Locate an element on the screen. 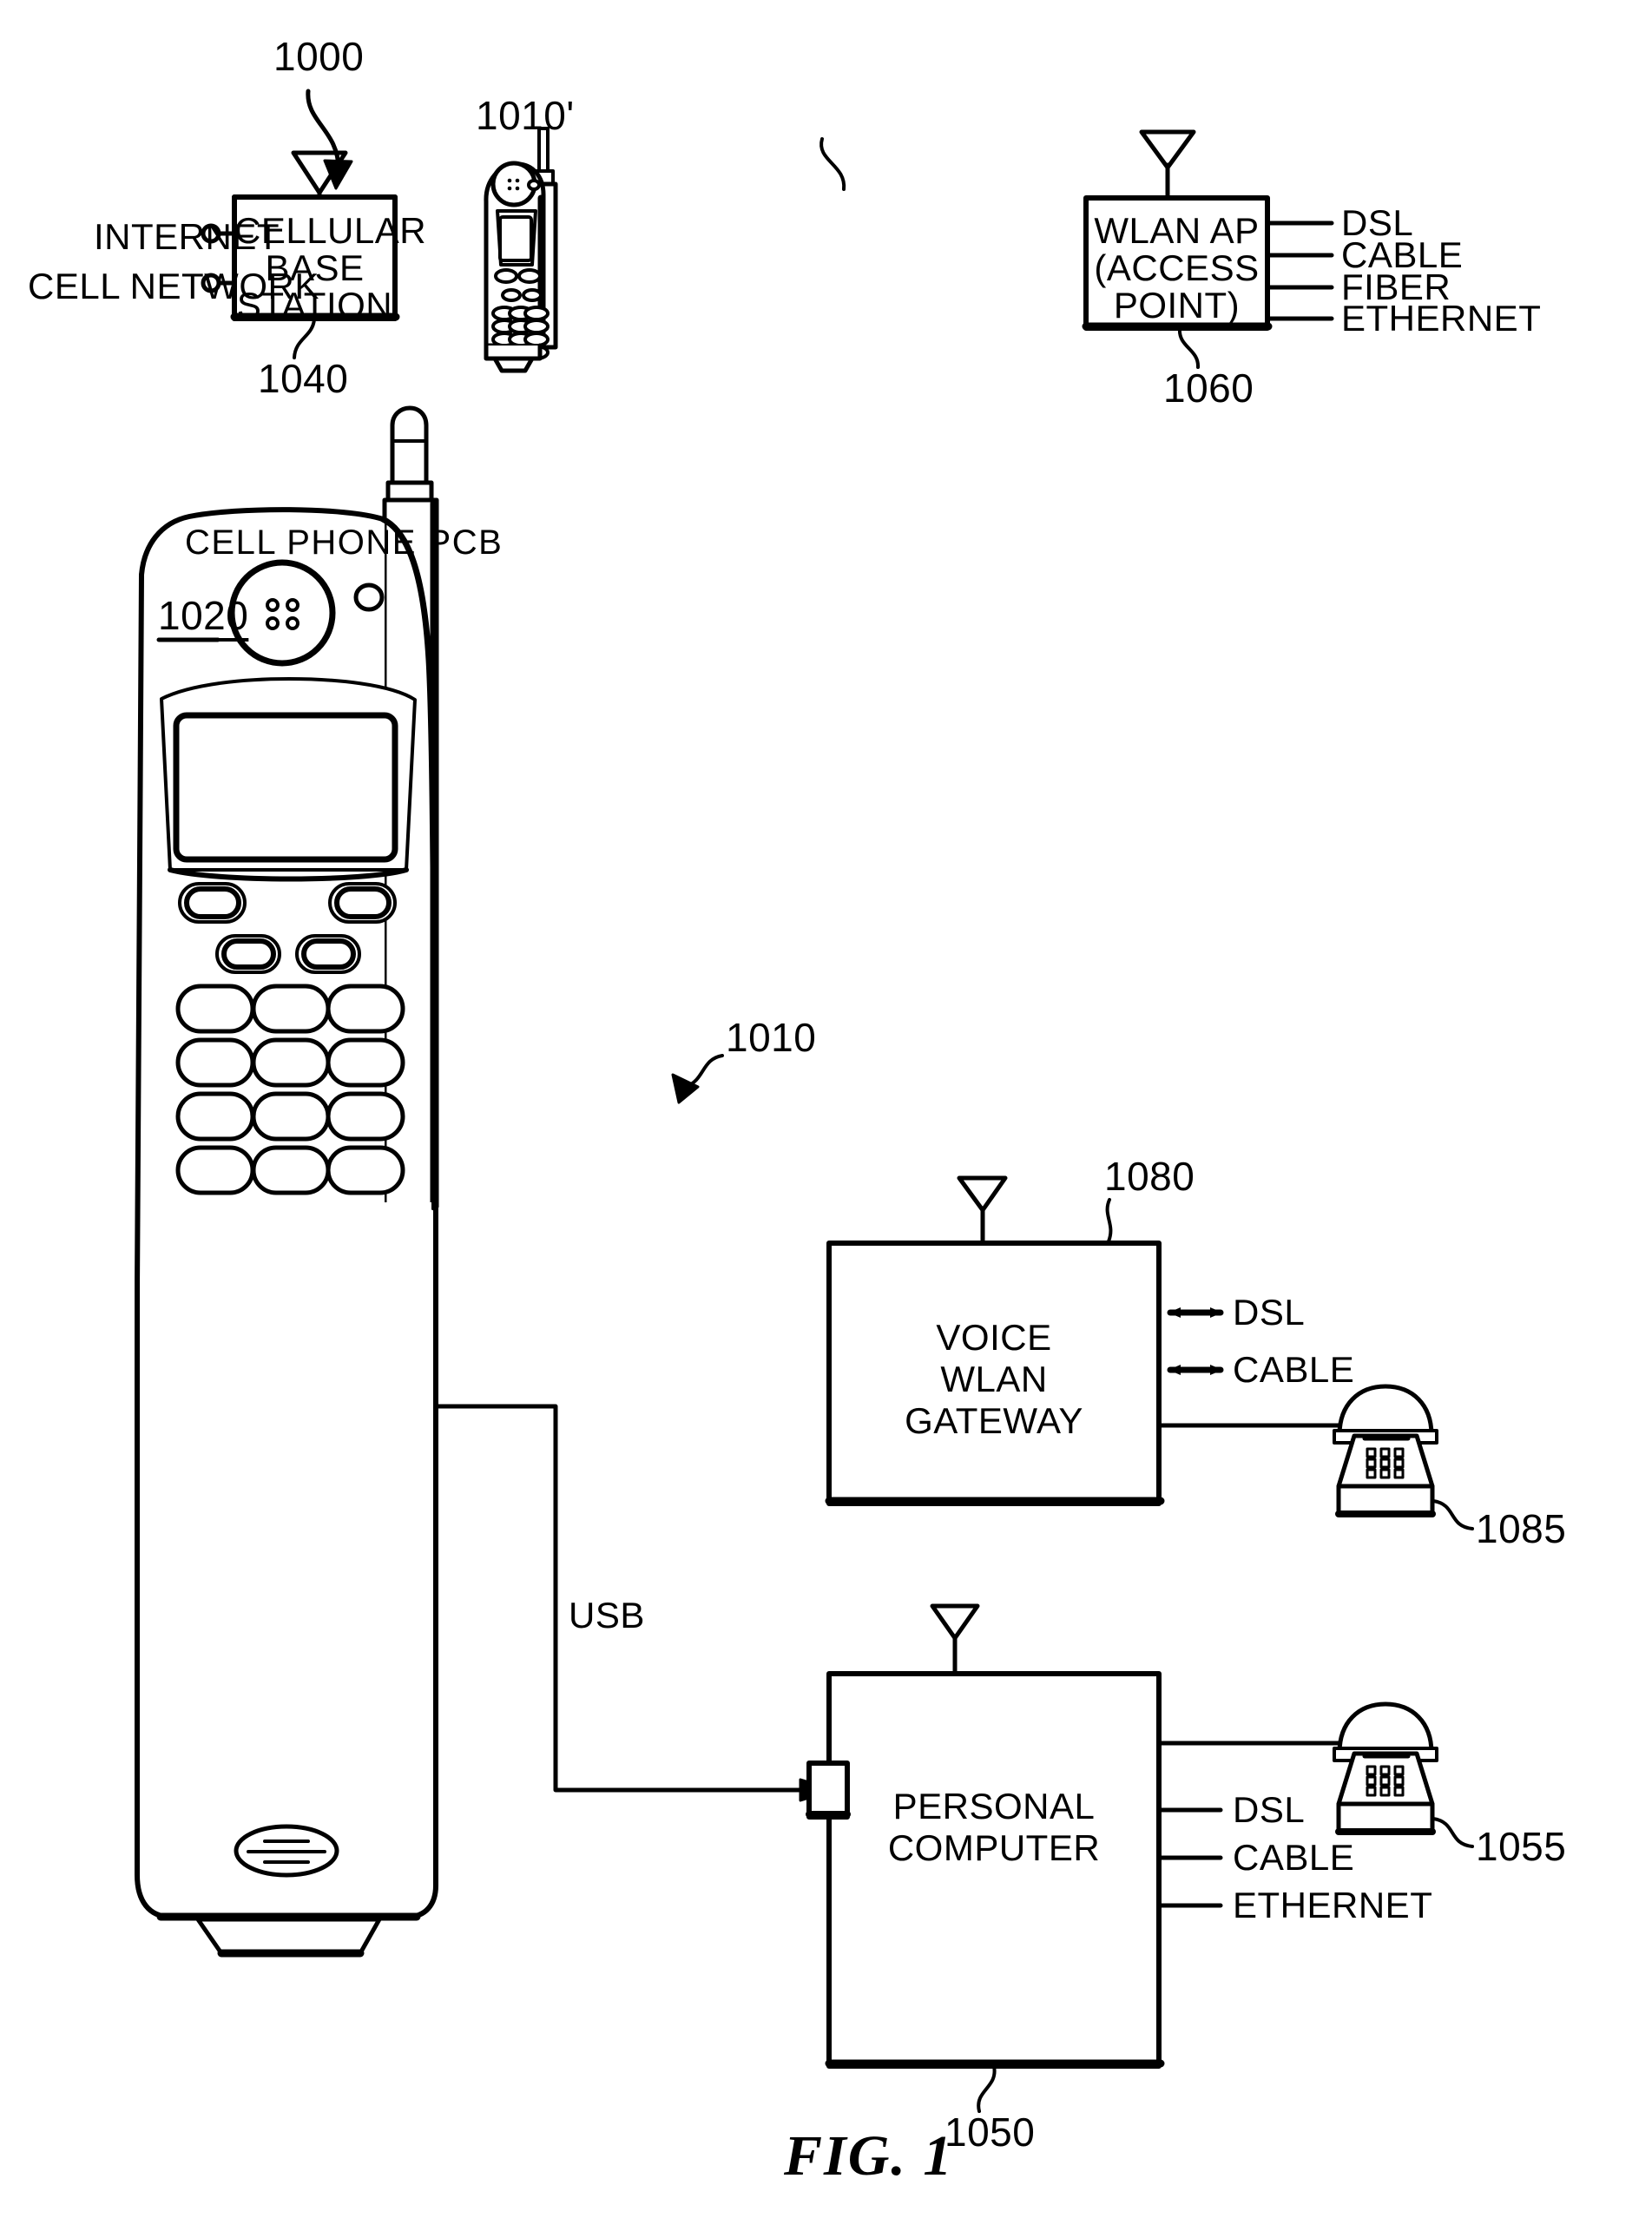  cellular-base-station-ref-label: 1040 is located at coordinates (303, 378).